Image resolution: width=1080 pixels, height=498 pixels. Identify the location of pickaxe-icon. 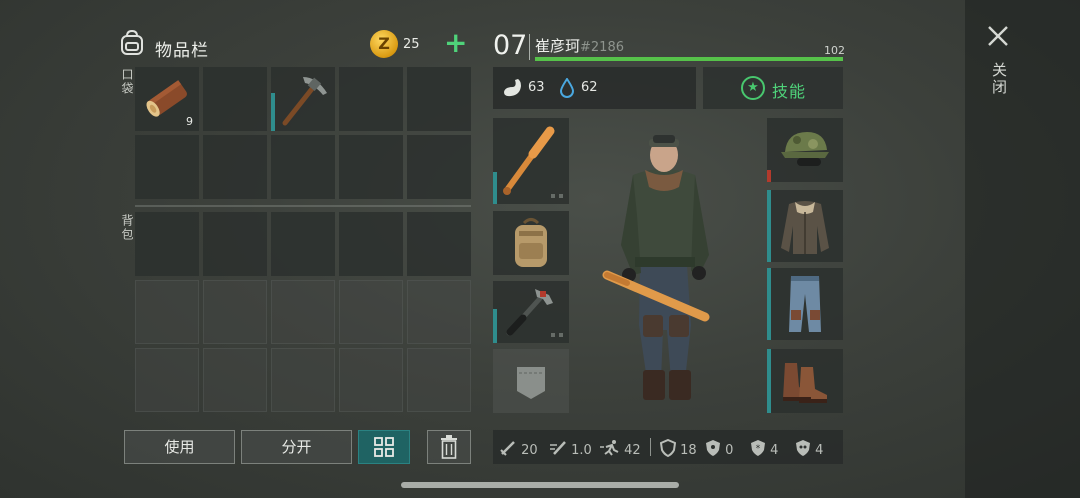
(304, 101).